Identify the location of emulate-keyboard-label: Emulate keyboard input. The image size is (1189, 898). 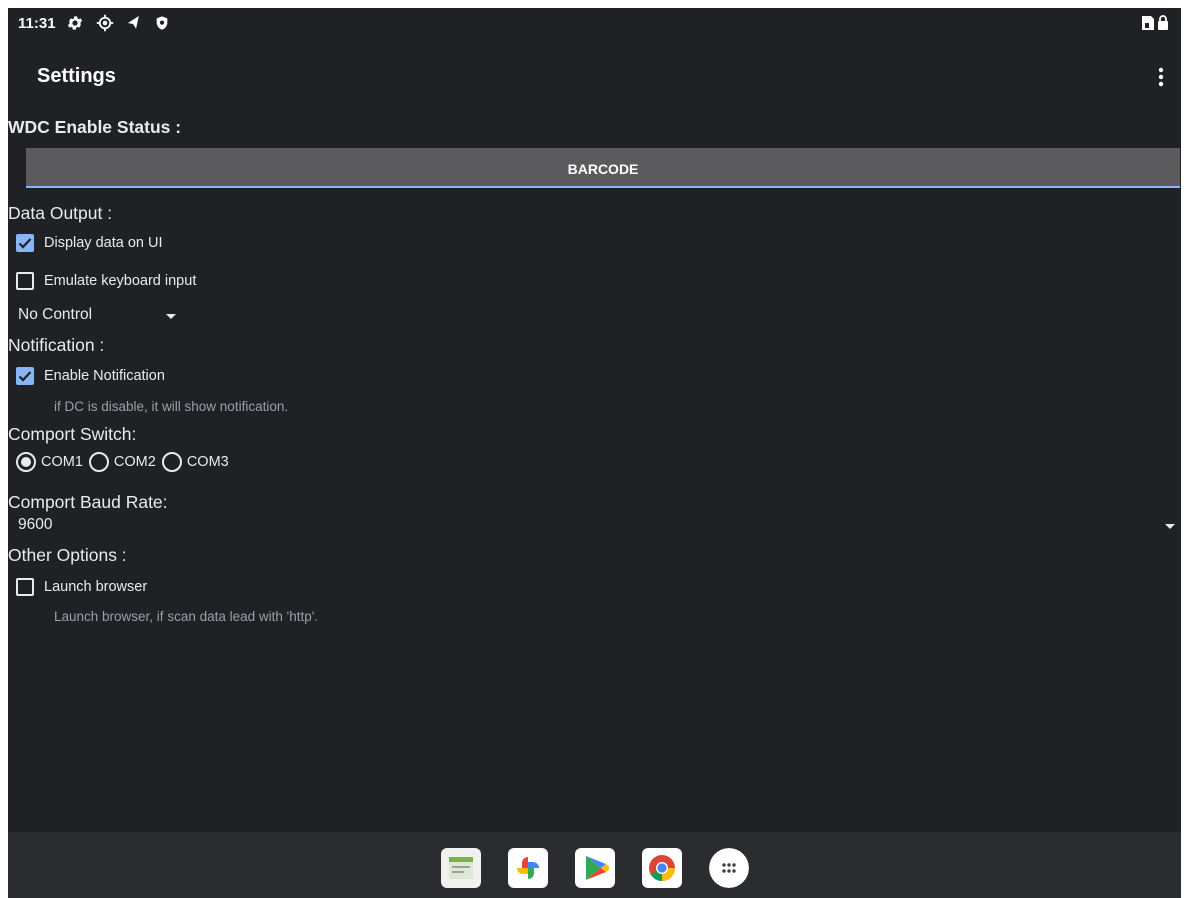
(120, 281).